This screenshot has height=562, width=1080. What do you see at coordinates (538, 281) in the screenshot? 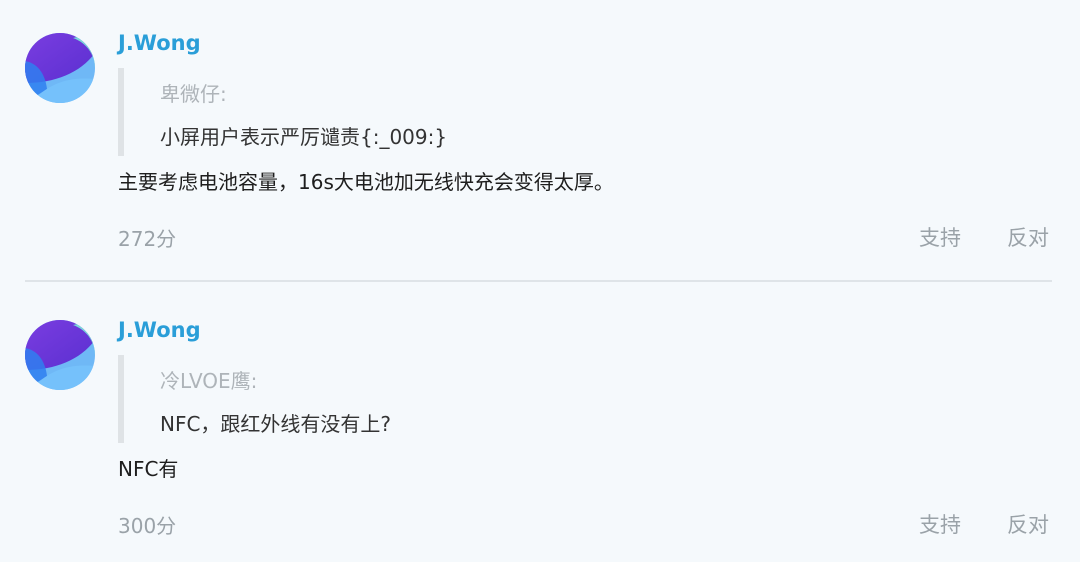
I see `divider` at bounding box center [538, 281].